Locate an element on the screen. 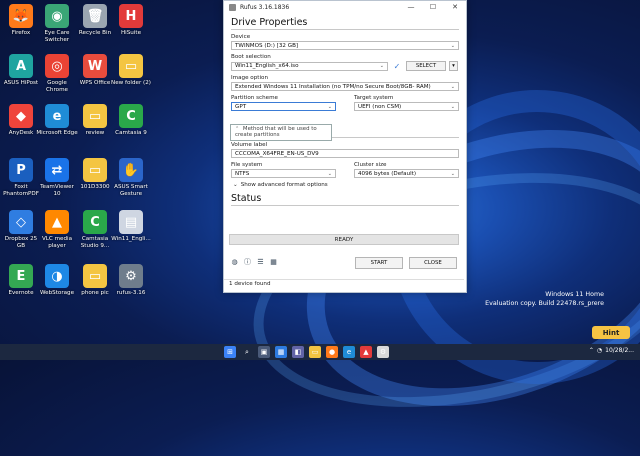 This screenshot has height=456, width=640. boot-selection-select: Win11_English_x64.iso ⌄ is located at coordinates (309, 66).